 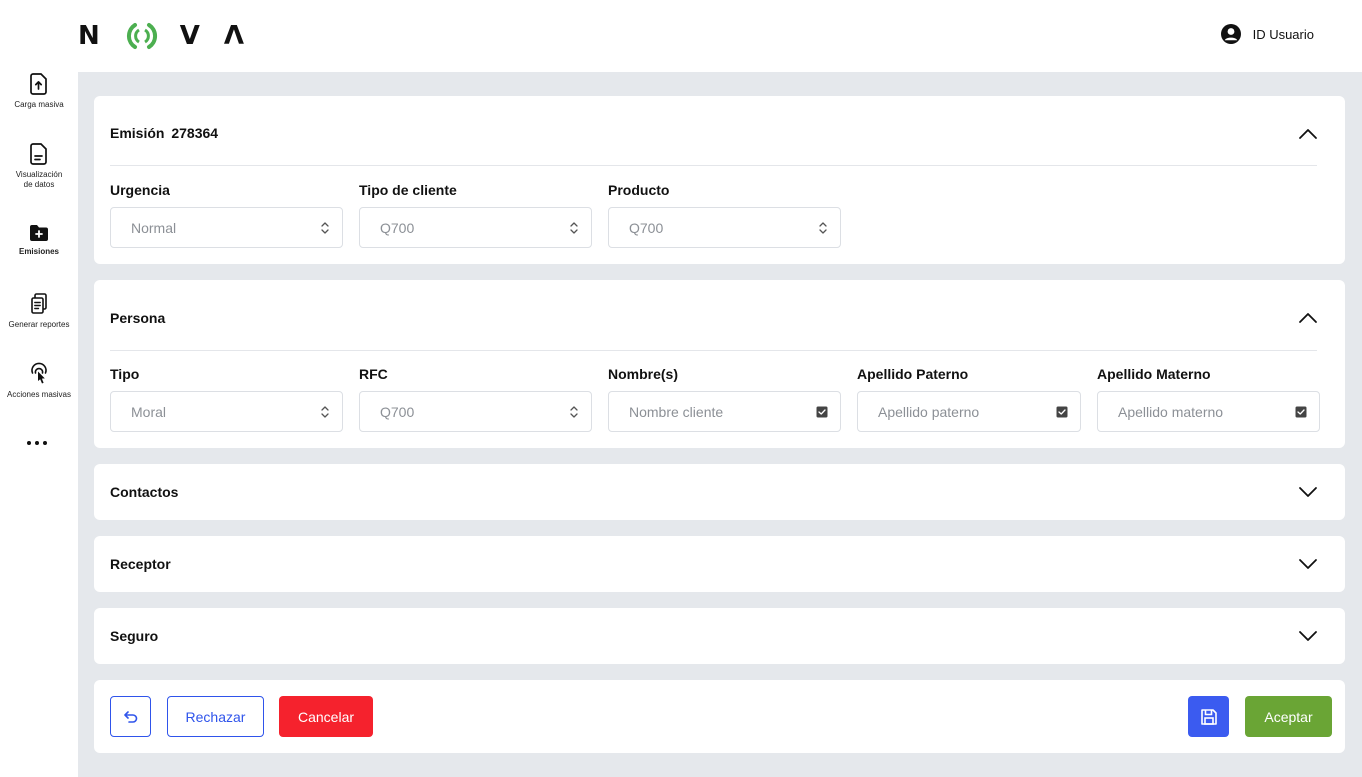 What do you see at coordinates (719, 636) in the screenshot?
I see `seguro-section: Seguro` at bounding box center [719, 636].